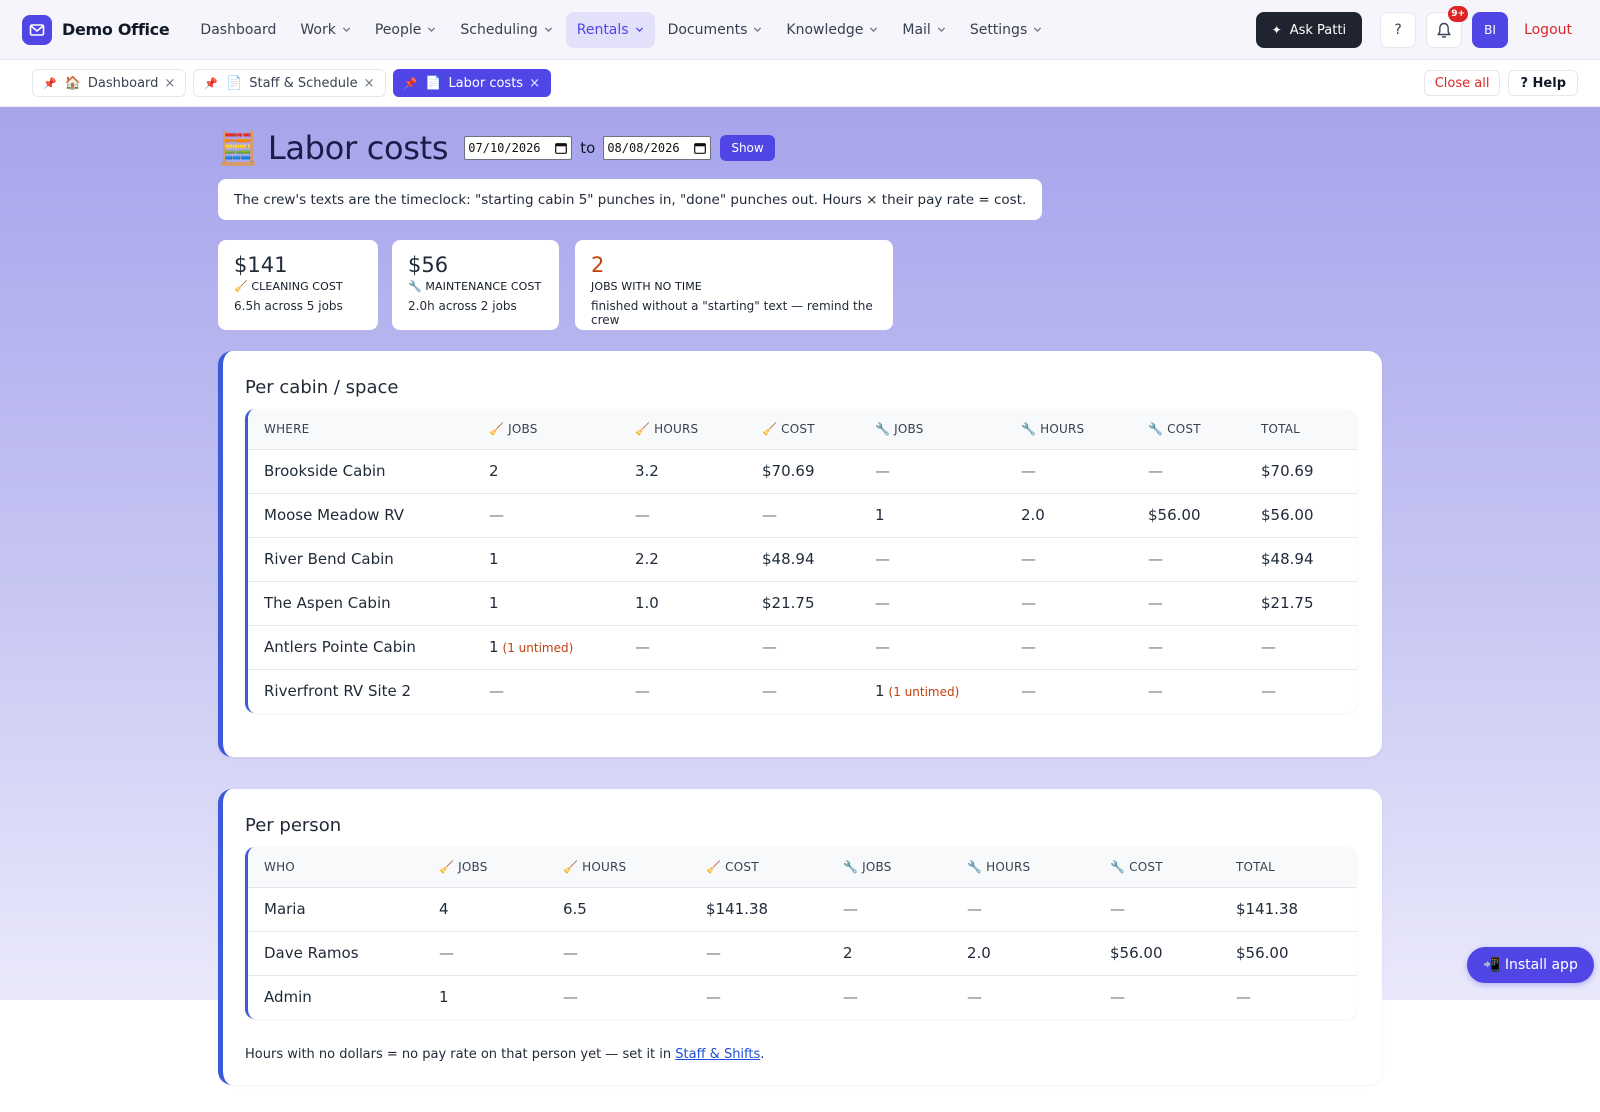  I want to click on nav-item-knowledge: Knowledge, so click(832, 30).